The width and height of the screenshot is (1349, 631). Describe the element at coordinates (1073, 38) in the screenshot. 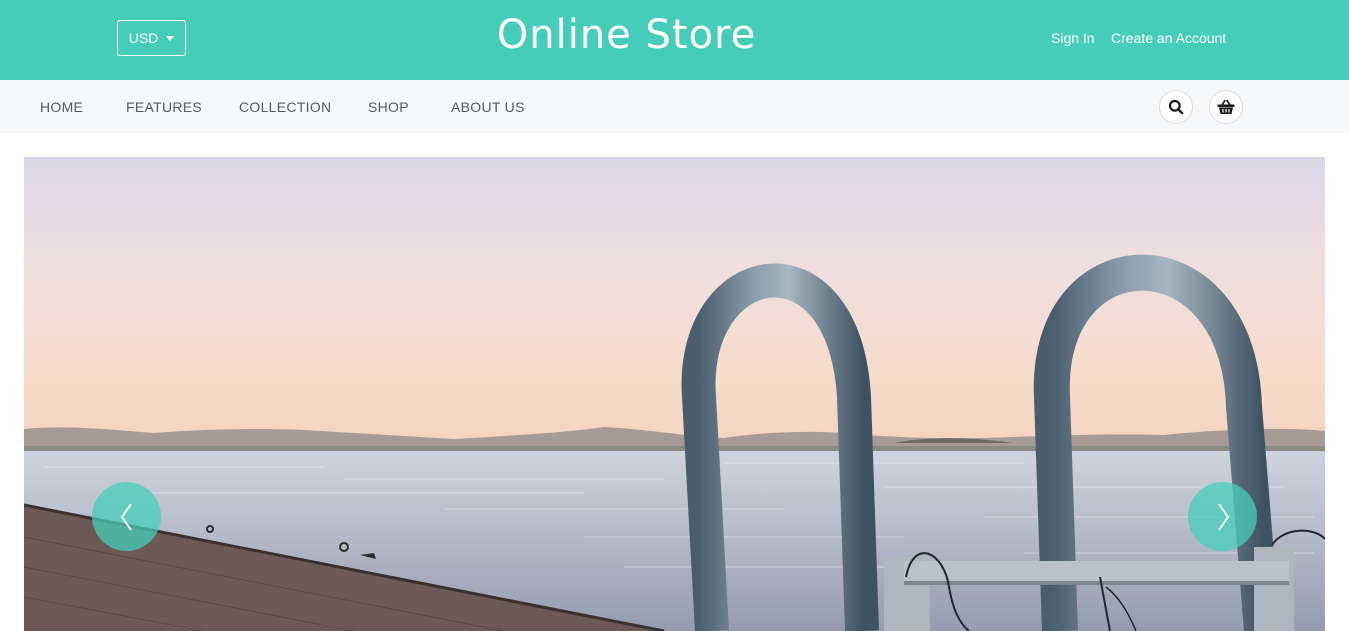

I see `sign-in-link: Sign In` at that location.